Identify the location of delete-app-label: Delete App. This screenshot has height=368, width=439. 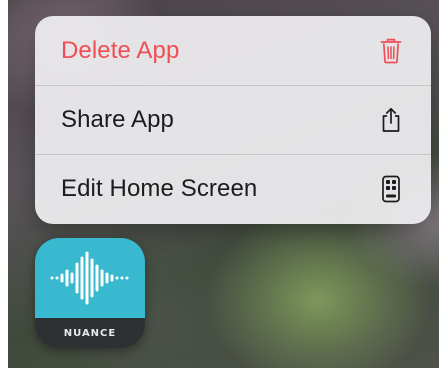
(120, 50).